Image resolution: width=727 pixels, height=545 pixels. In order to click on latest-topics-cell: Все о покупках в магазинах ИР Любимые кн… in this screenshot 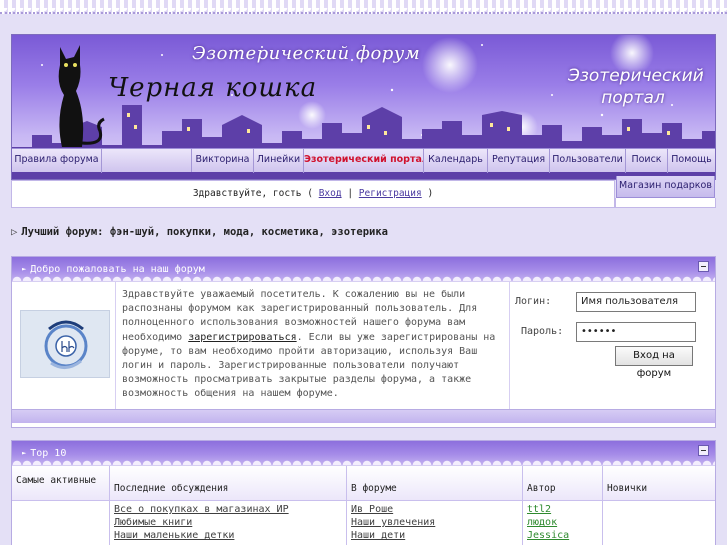, I will do `click(228, 523)`.